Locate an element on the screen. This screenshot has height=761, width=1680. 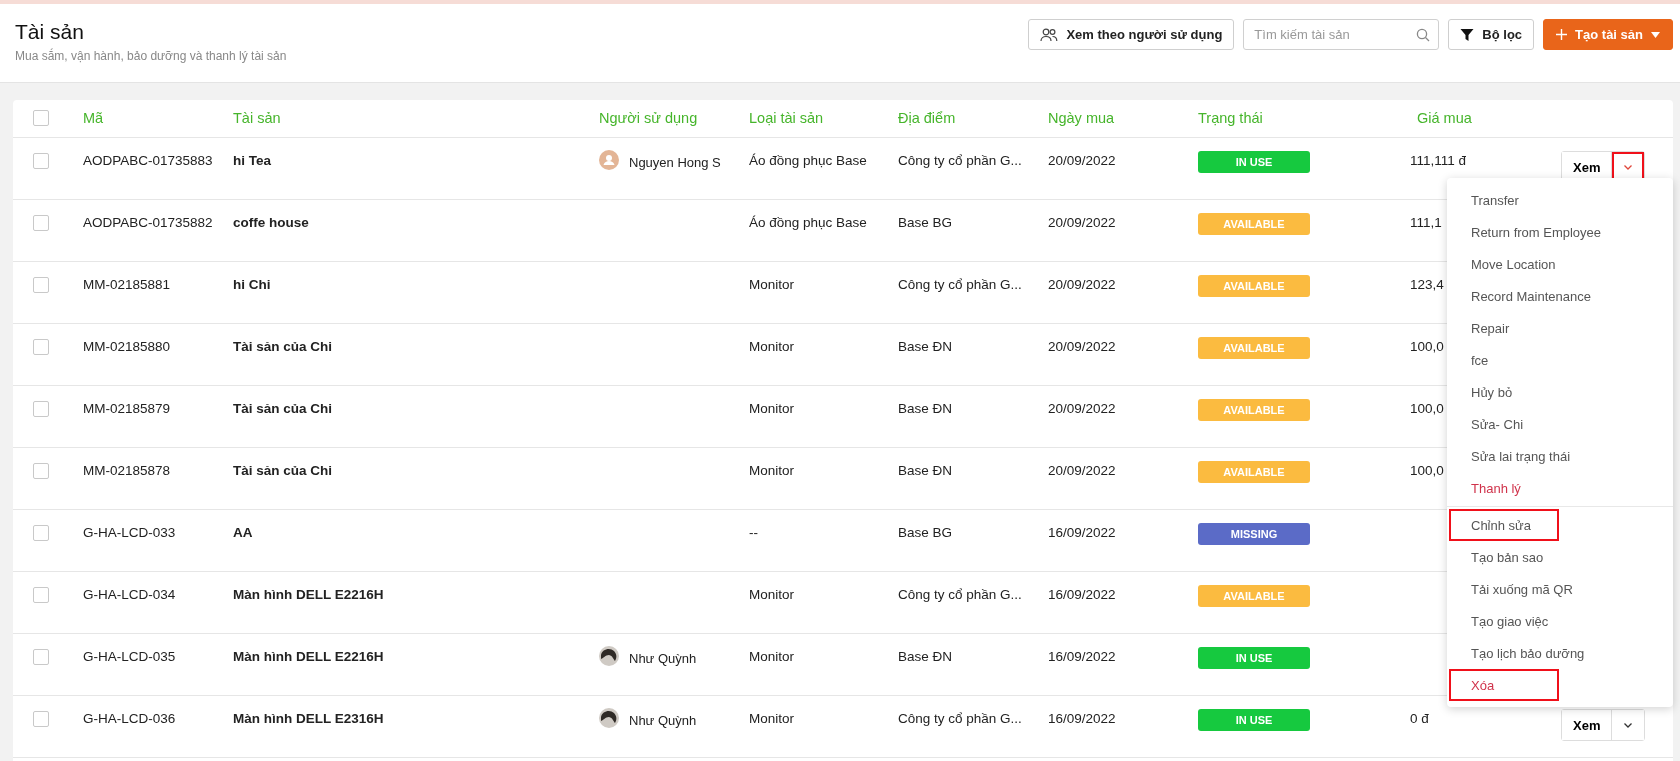
caret-icon is located at coordinates (1655, 34).